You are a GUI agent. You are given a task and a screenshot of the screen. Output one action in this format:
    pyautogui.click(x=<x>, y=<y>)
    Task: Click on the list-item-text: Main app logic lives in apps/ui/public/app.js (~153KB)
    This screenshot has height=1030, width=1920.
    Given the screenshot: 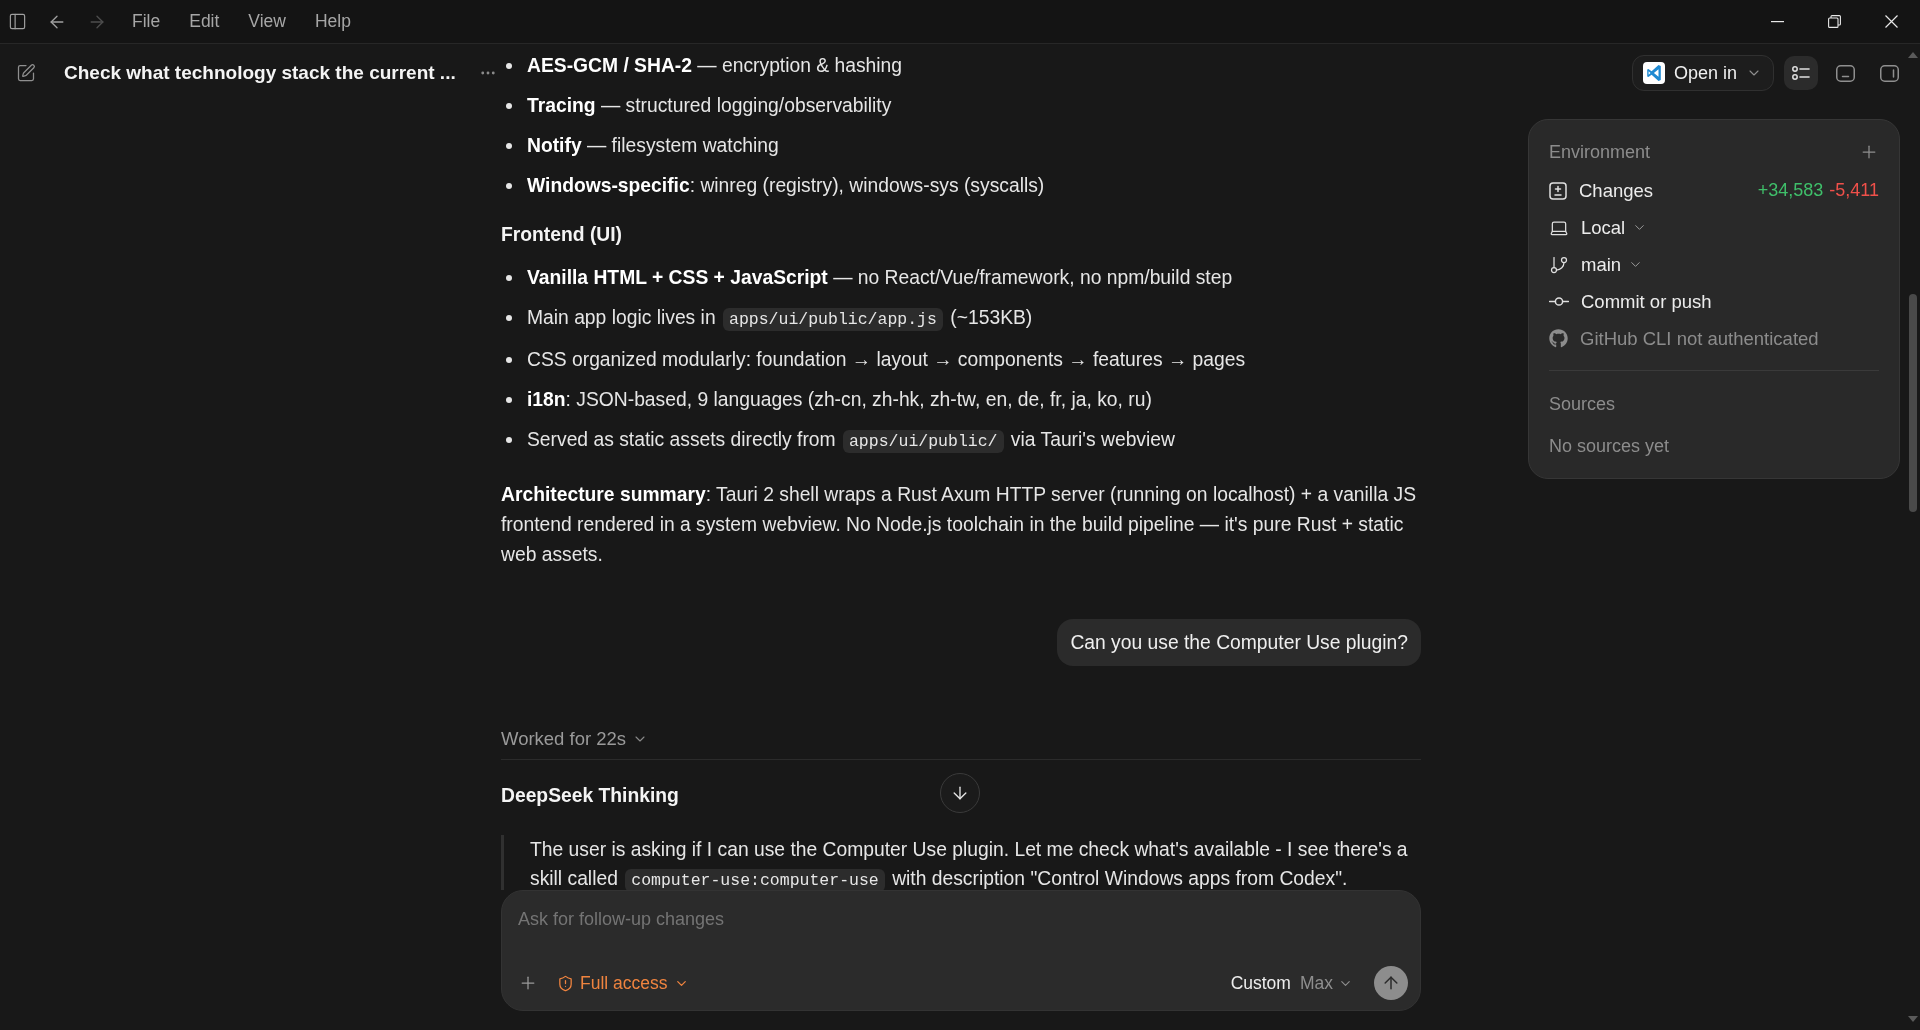 What is the action you would take?
    pyautogui.click(x=780, y=319)
    